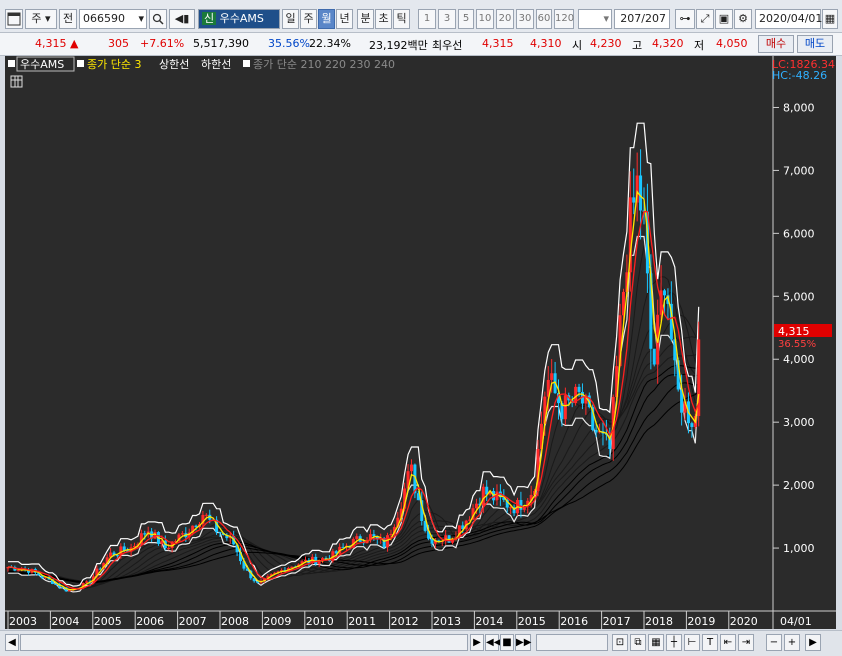 The height and width of the screenshot is (656, 842). What do you see at coordinates (14, 19) in the screenshot?
I see `window-icon` at bounding box center [14, 19].